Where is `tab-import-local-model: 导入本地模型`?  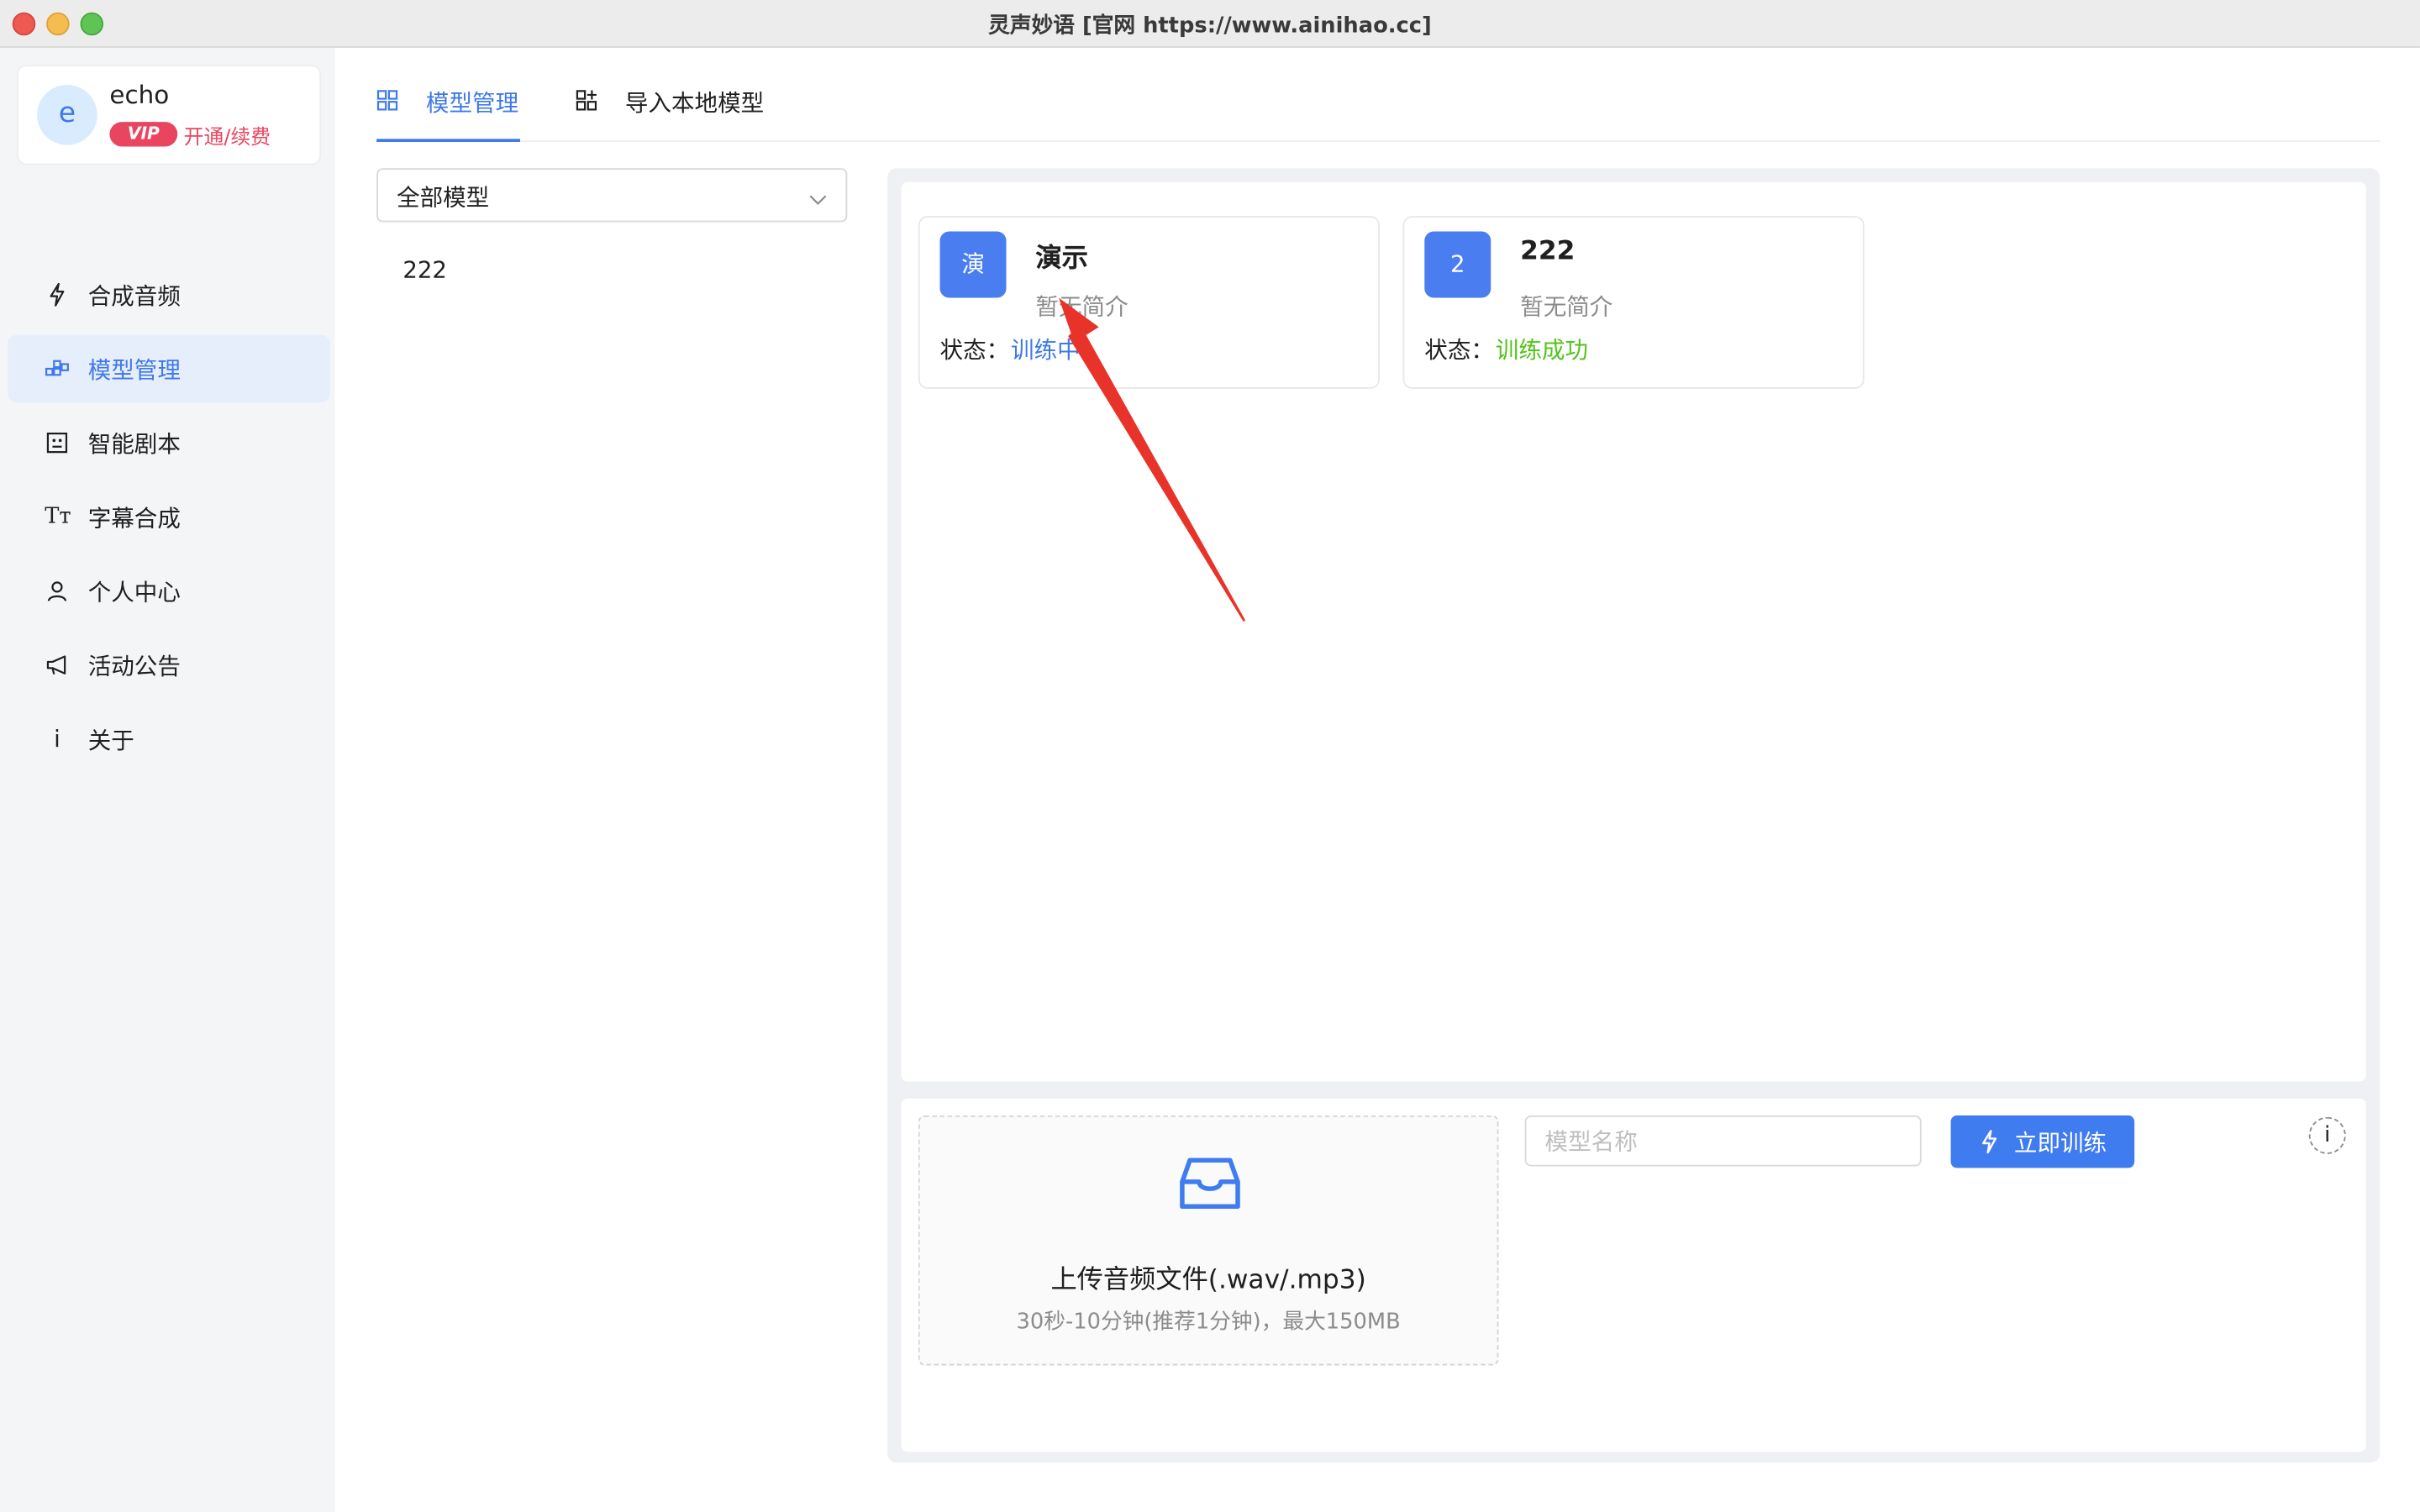
tab-import-local-model: 导入本地模型 is located at coordinates (676, 103).